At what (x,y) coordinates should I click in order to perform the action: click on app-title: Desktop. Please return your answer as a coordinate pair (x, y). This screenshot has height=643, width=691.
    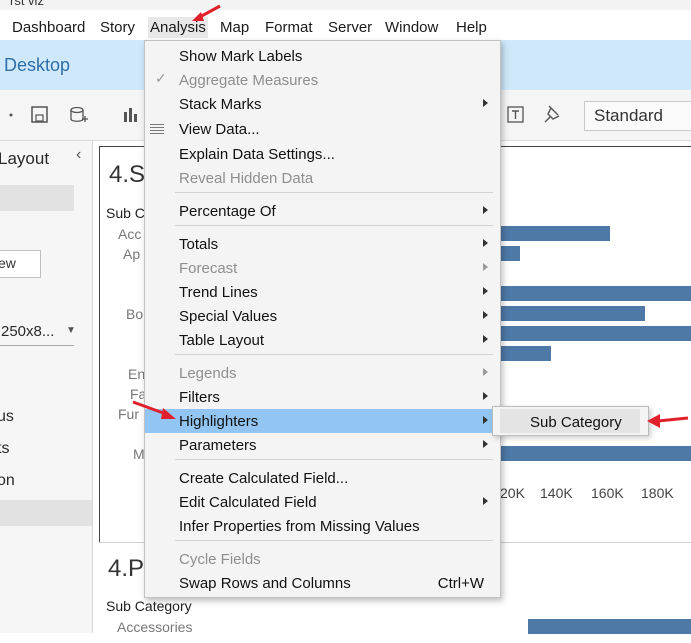
    Looking at the image, I should click on (37, 65).